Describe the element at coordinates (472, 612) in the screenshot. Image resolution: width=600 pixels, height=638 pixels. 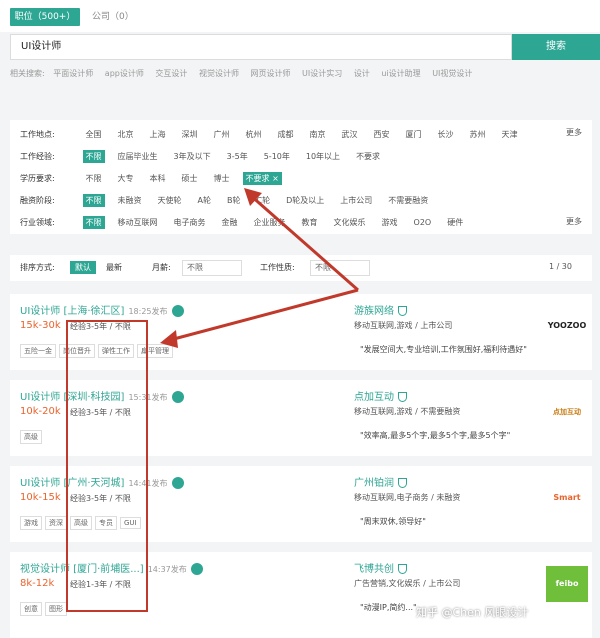
I see `watermark: 知乎 @Chen 风眼设计` at that location.